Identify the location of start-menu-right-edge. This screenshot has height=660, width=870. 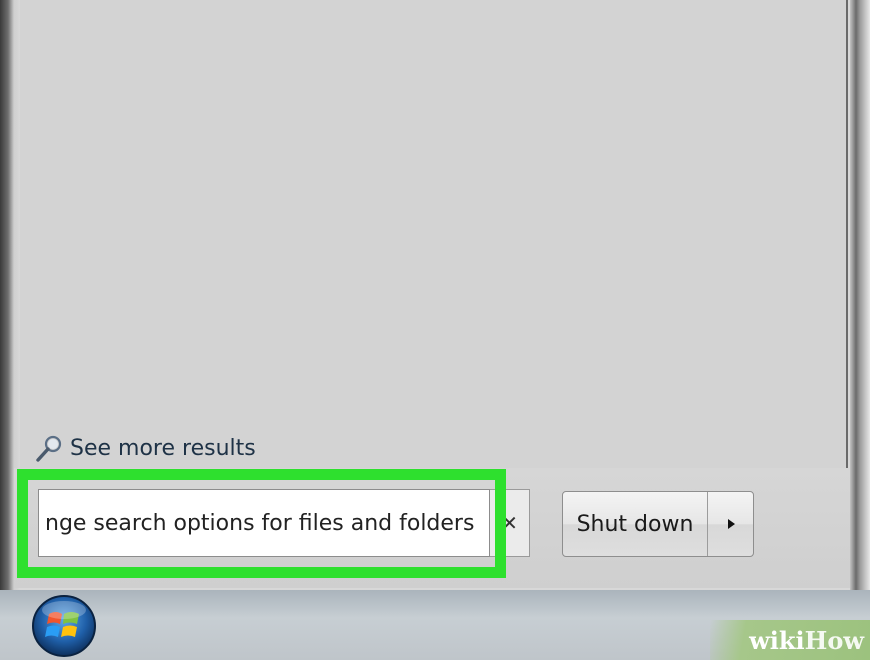
(860, 295).